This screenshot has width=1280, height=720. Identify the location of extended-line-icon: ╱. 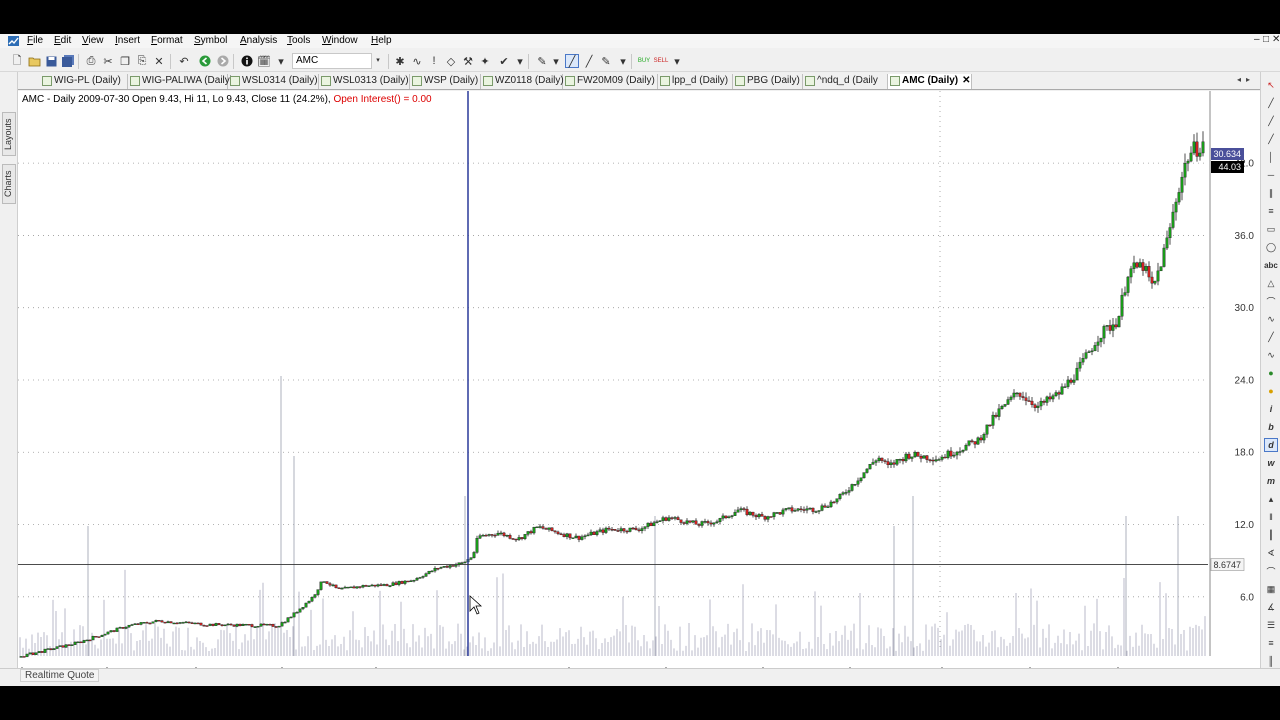
(1271, 139).